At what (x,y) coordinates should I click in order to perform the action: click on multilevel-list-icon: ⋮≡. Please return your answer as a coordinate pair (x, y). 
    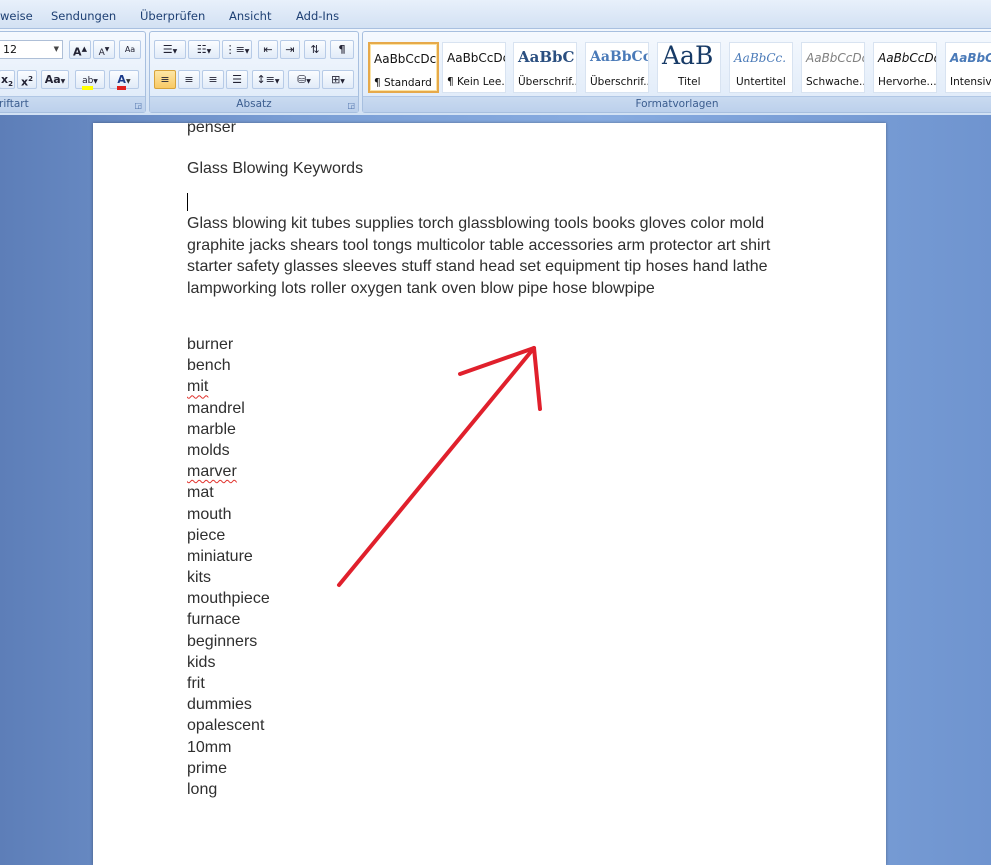
    Looking at the image, I should click on (234, 49).